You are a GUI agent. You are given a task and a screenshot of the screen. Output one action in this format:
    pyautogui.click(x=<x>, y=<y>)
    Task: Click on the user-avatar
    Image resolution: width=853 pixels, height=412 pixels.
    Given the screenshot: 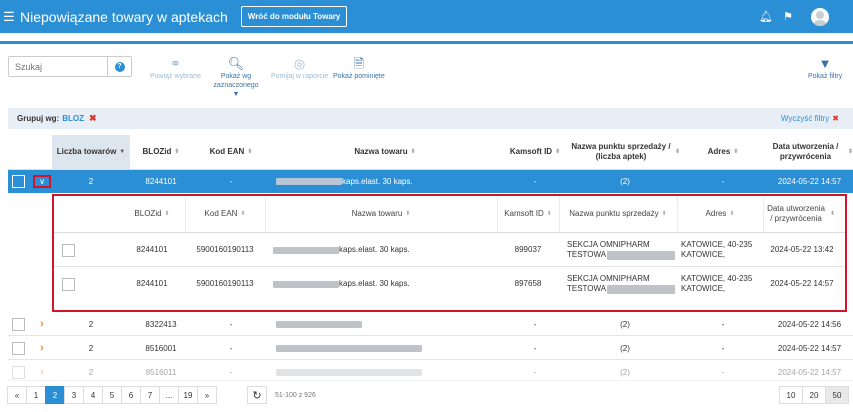 What is the action you would take?
    pyautogui.click(x=820, y=16)
    